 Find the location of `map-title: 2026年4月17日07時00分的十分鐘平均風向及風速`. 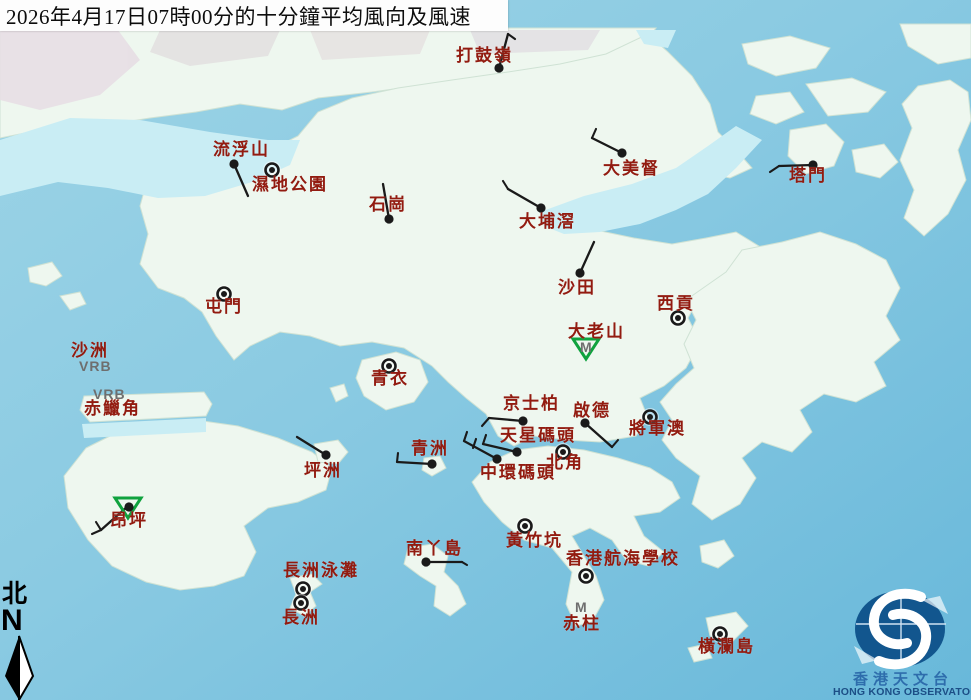

map-title: 2026年4月17日07時00分的十分鐘平均風向及風速 is located at coordinates (238, 16).